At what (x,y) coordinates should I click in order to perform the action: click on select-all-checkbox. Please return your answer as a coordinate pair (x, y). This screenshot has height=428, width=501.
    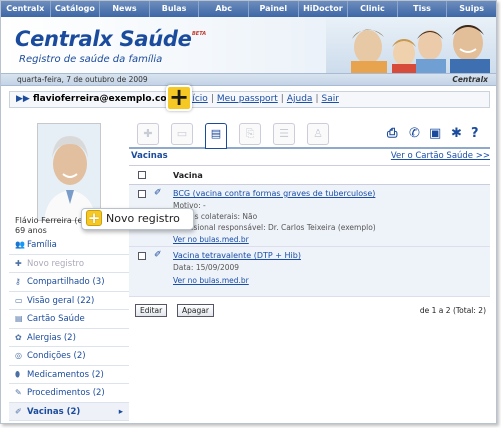
    Looking at the image, I should click on (142, 175).